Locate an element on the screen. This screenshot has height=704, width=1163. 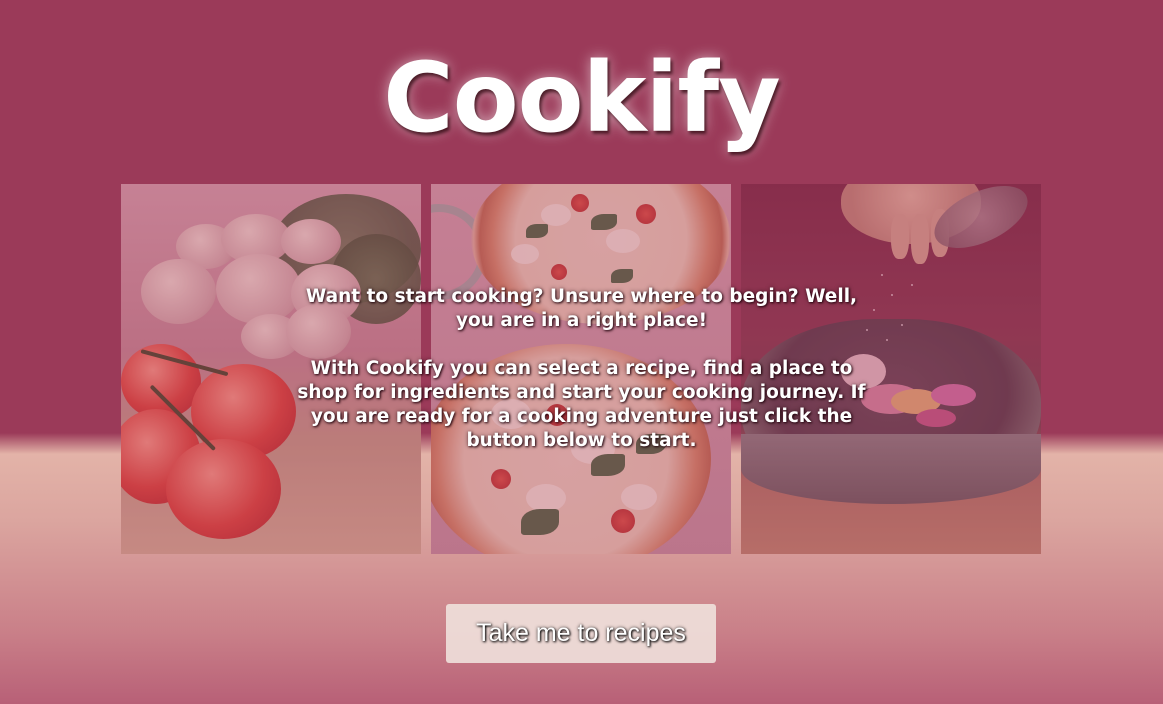
take-me-to-recipes-button: Take me to recipes is located at coordinates (581, 633).